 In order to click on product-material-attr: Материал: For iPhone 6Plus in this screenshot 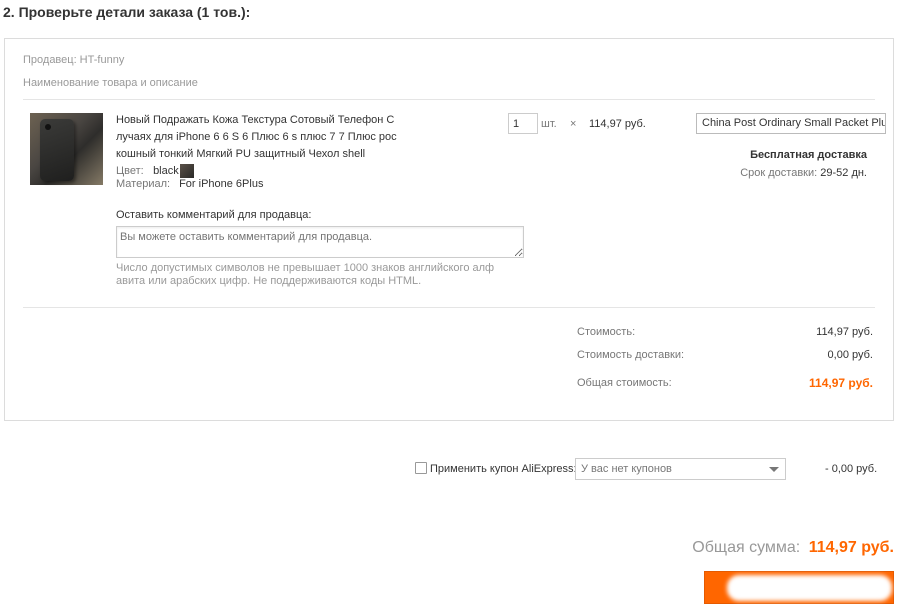, I will do `click(189, 184)`.